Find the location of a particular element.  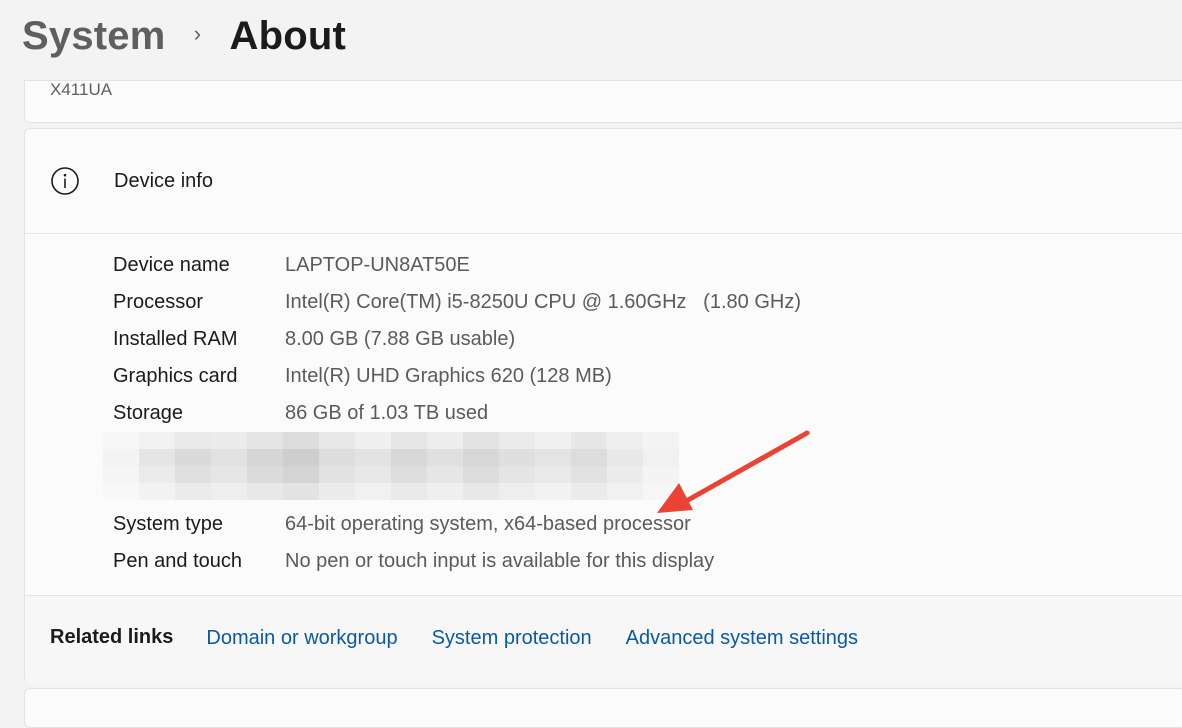

spec-label: System type is located at coordinates (168, 523).